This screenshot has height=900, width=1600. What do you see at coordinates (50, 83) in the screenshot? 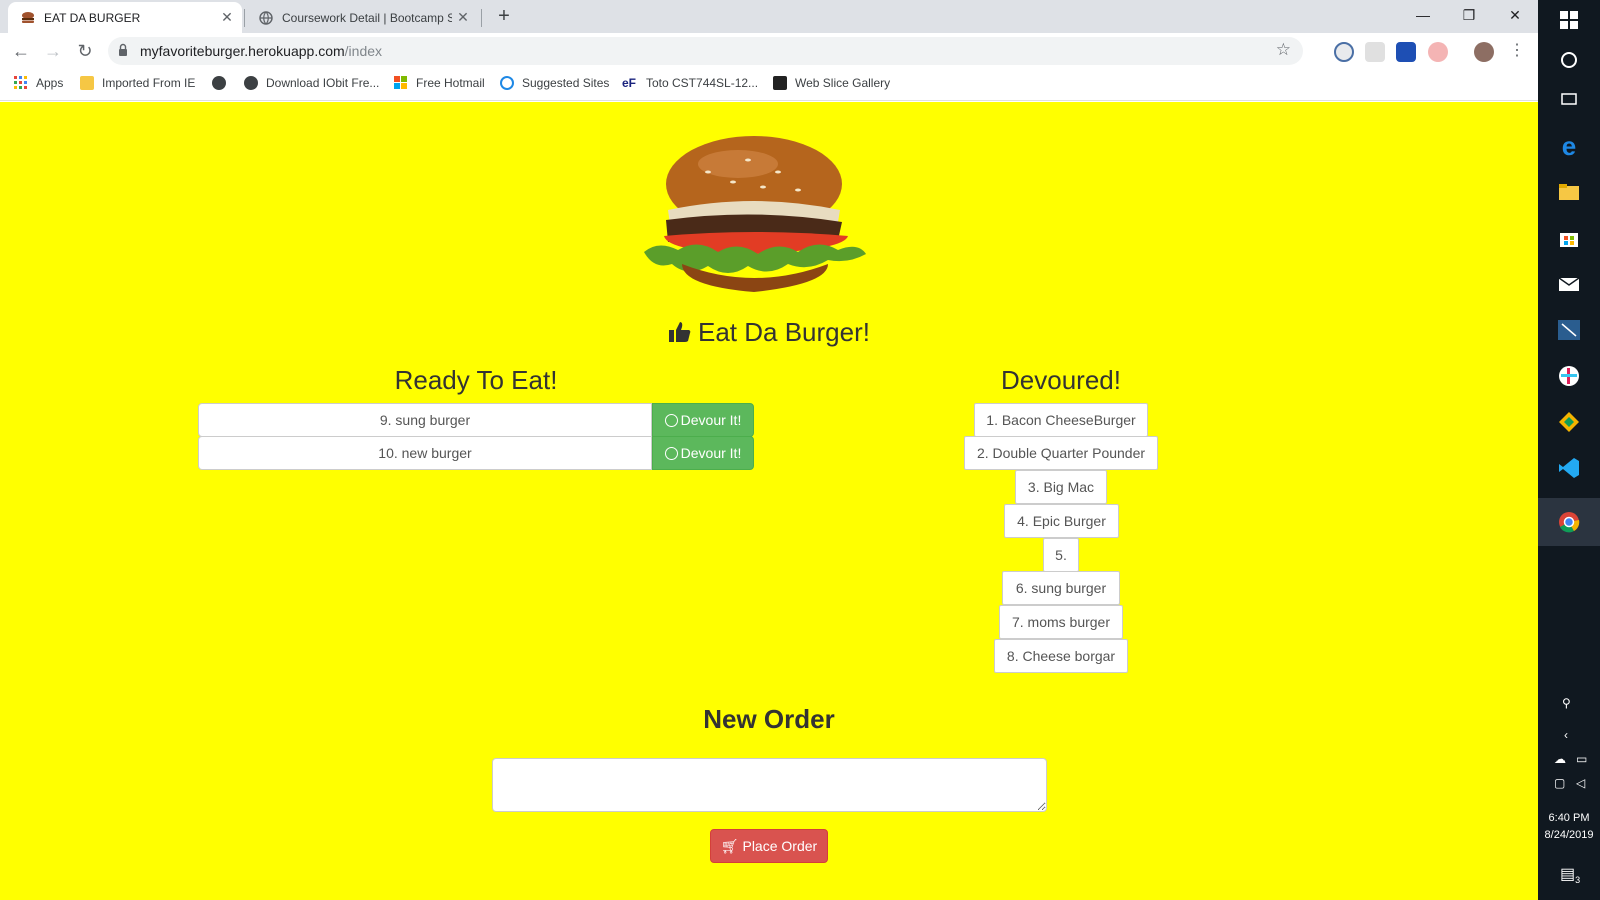
I see `bookmark-label: Apps` at bounding box center [50, 83].